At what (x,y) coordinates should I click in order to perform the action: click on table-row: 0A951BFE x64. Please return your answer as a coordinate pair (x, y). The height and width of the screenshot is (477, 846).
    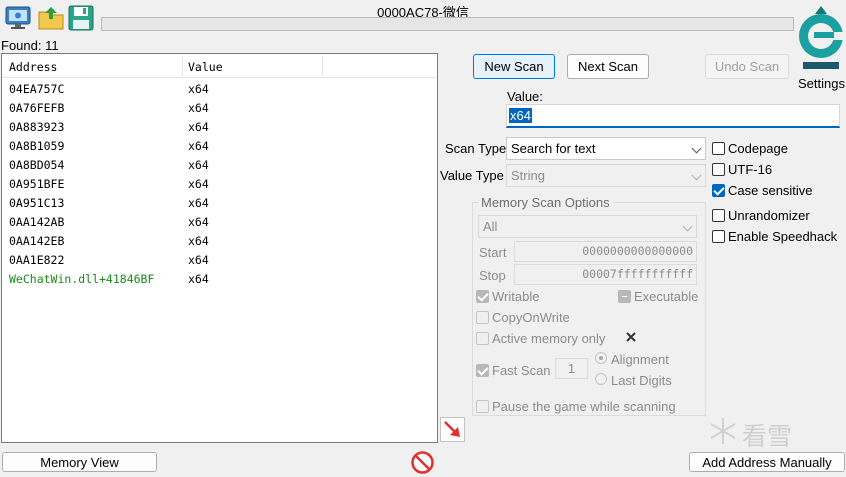
    Looking at the image, I should click on (219, 184).